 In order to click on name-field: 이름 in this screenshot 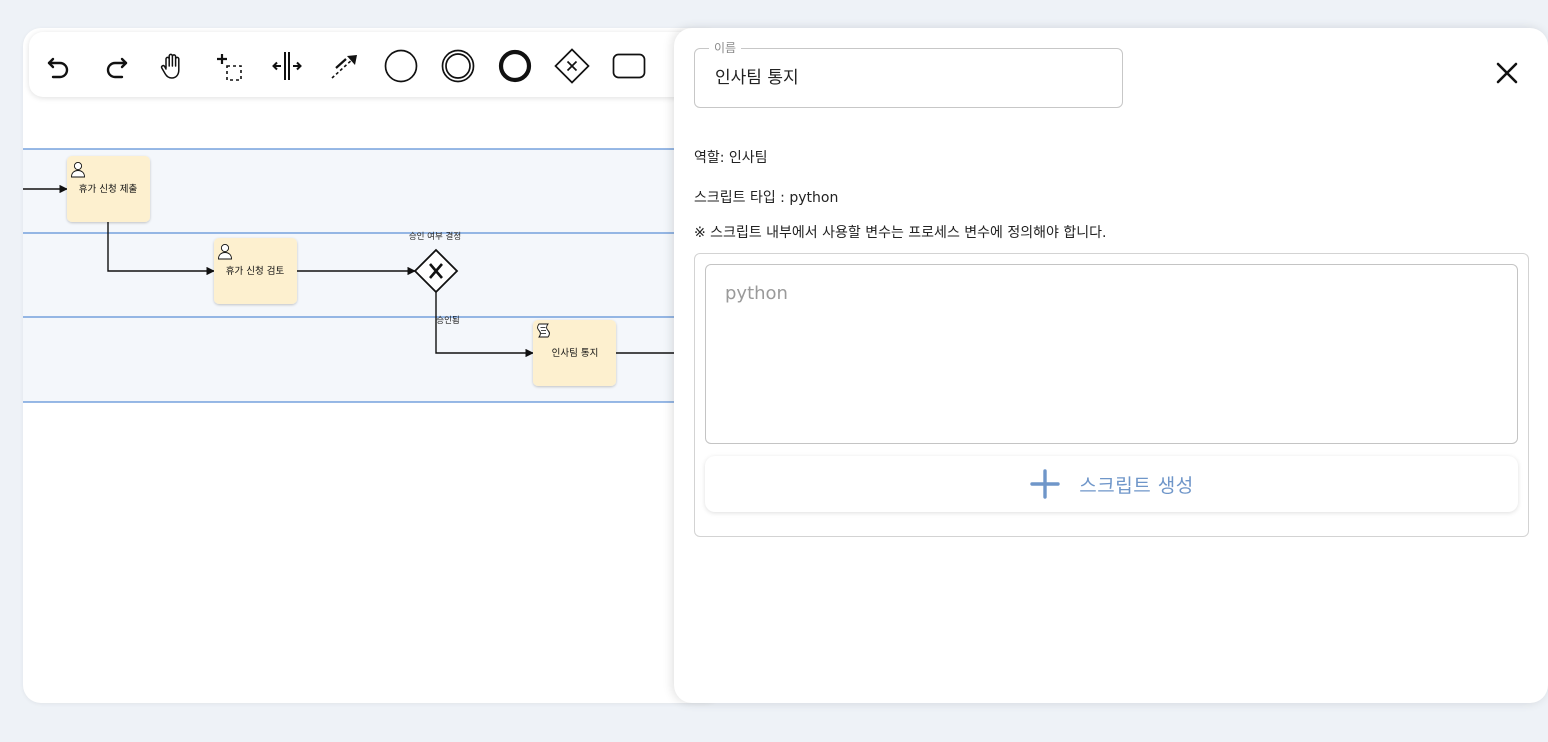, I will do `click(908, 74)`.